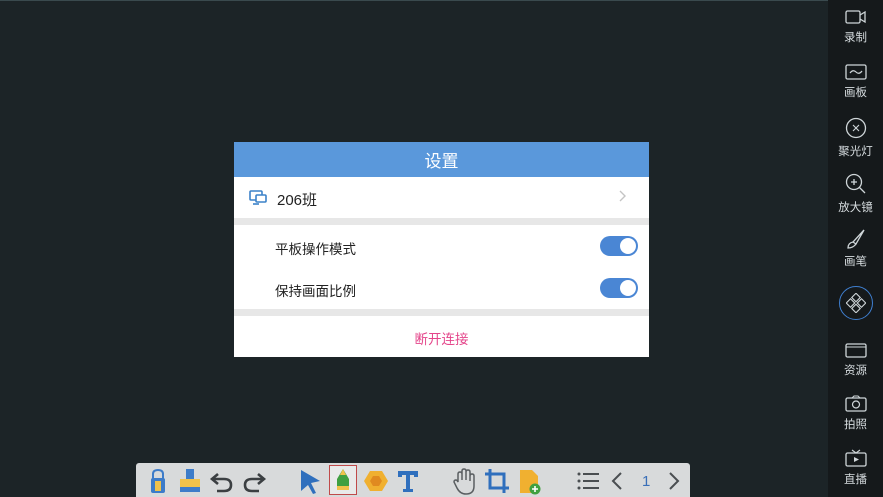 The width and height of the screenshot is (883, 497). What do you see at coordinates (222, 481) in the screenshot?
I see `undo-icon` at bounding box center [222, 481].